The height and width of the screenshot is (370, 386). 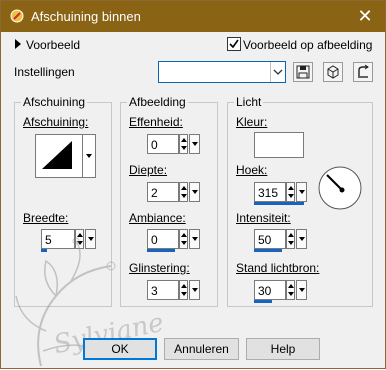 I want to click on elevation-updown, so click(x=290, y=290).